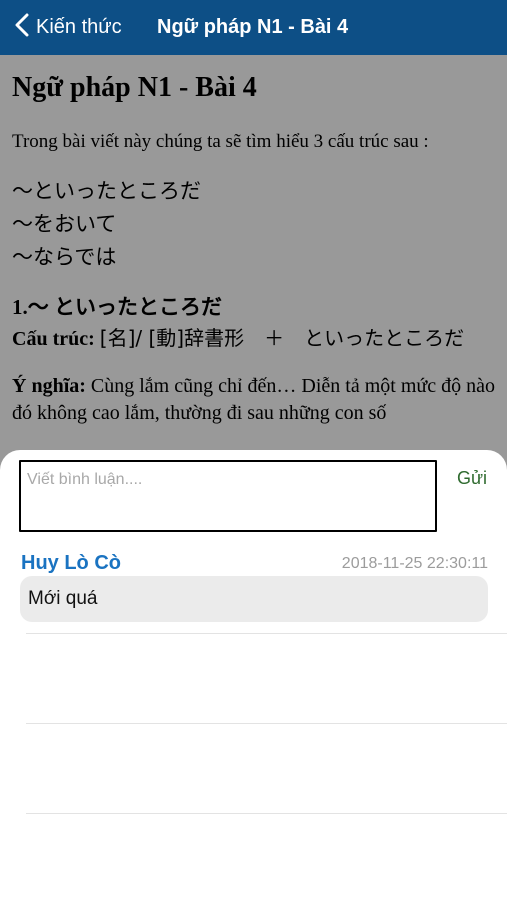 This screenshot has width=507, height=900. I want to click on navigation-bar: Kiến thức Ngữ pháp N1 - Bài 4, so click(253, 27).